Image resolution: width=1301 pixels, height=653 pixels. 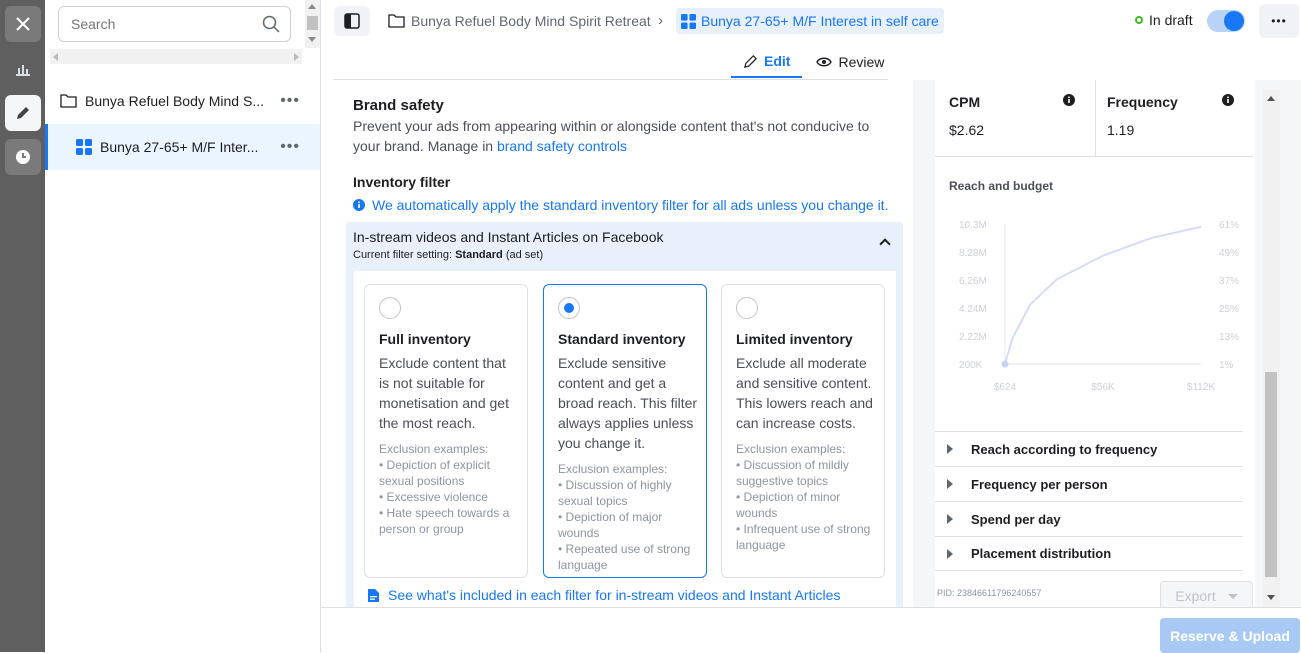 I want to click on card-title: Limited inventory, so click(x=794, y=339).